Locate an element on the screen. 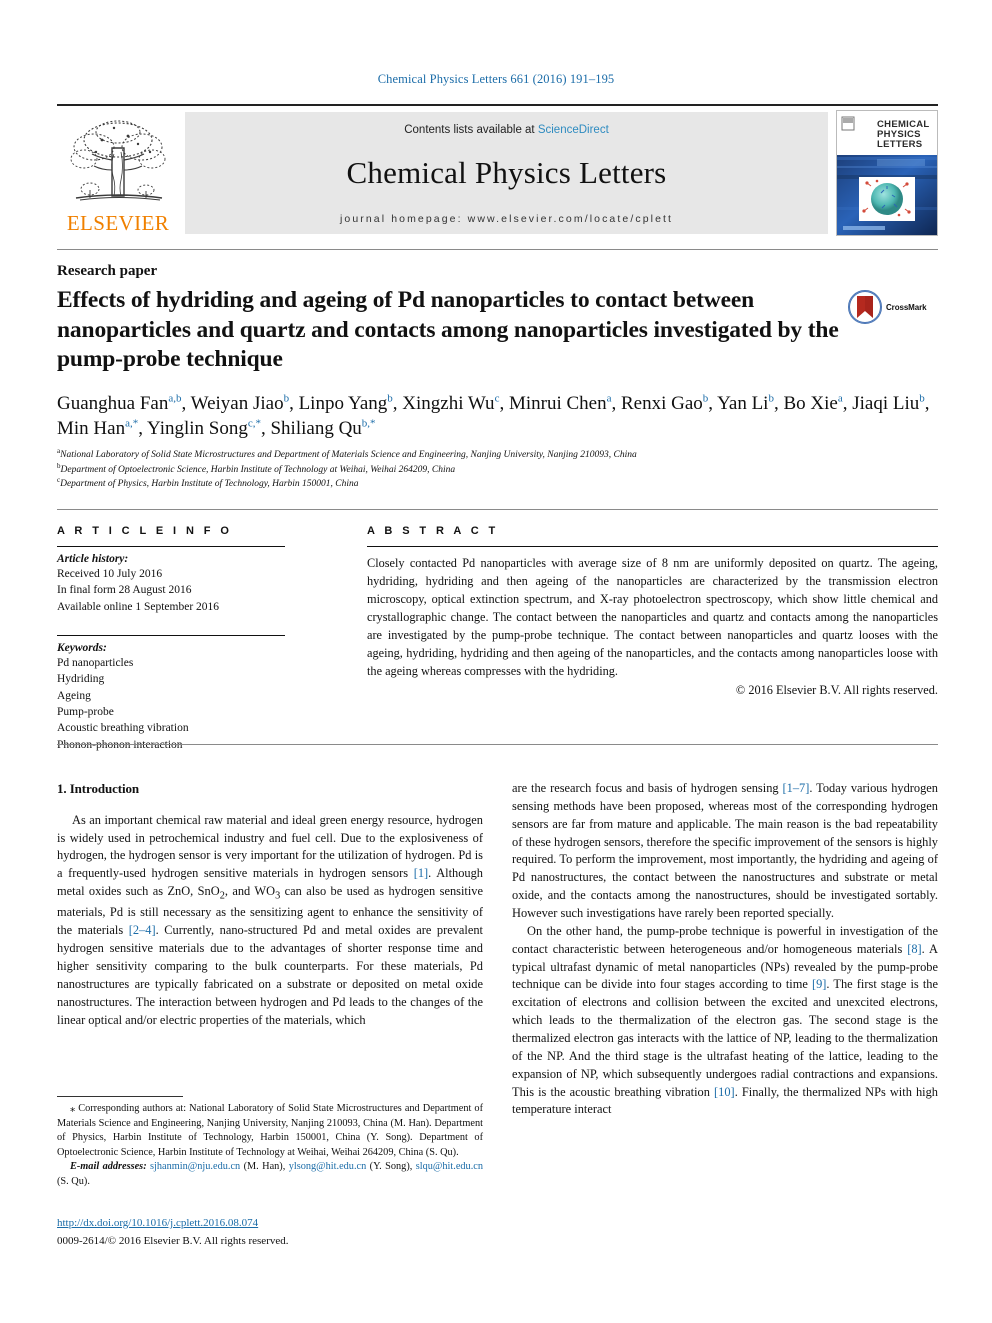 The height and width of the screenshot is (1323, 992). author-name: Bo Xie is located at coordinates (810, 403).